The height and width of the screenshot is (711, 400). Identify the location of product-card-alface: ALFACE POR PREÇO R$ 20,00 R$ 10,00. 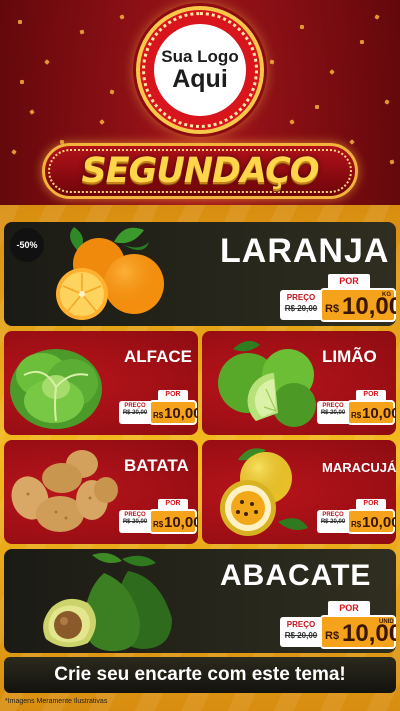
(101, 383).